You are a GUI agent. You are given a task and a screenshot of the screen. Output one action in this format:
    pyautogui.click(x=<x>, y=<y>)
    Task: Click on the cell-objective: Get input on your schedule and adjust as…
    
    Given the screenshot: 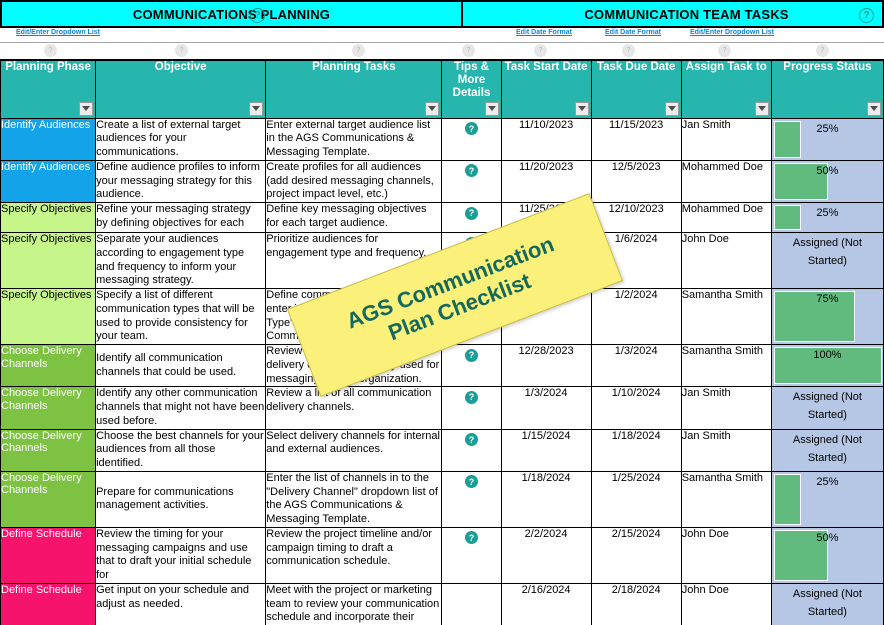 What is the action you would take?
    pyautogui.click(x=181, y=603)
    